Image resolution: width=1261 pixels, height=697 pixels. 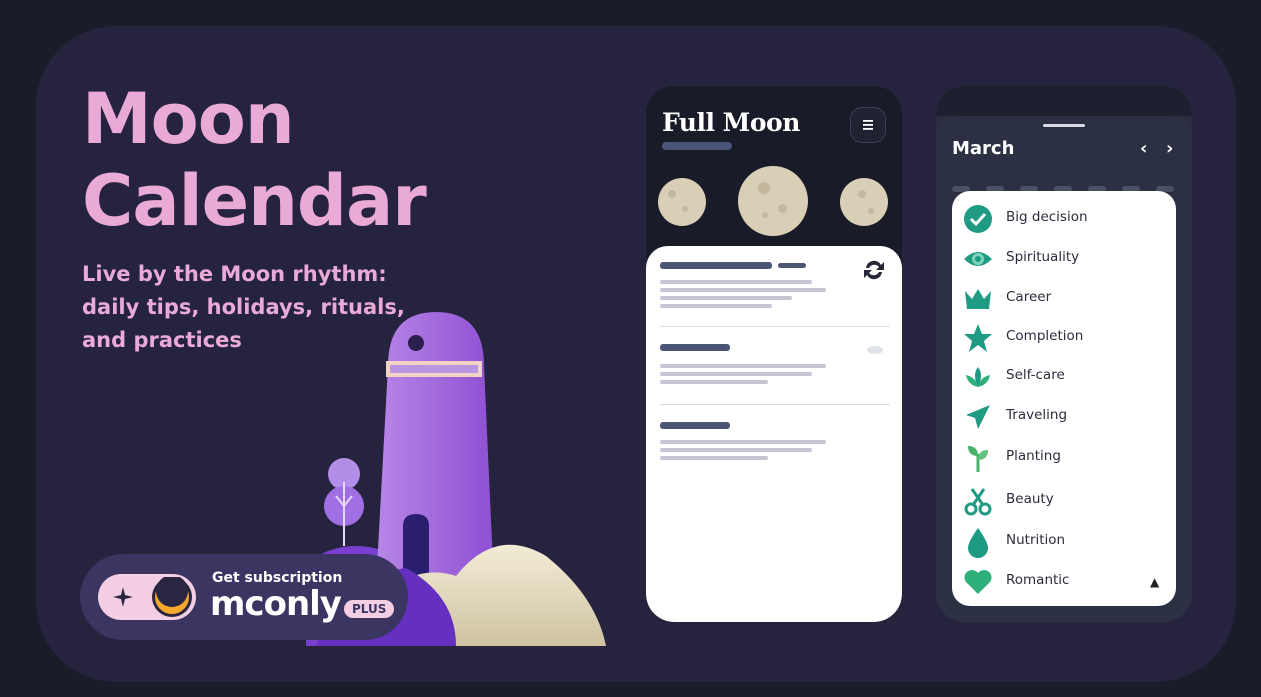 What do you see at coordinates (1030, 499) in the screenshot?
I see `category-label: Beauty` at bounding box center [1030, 499].